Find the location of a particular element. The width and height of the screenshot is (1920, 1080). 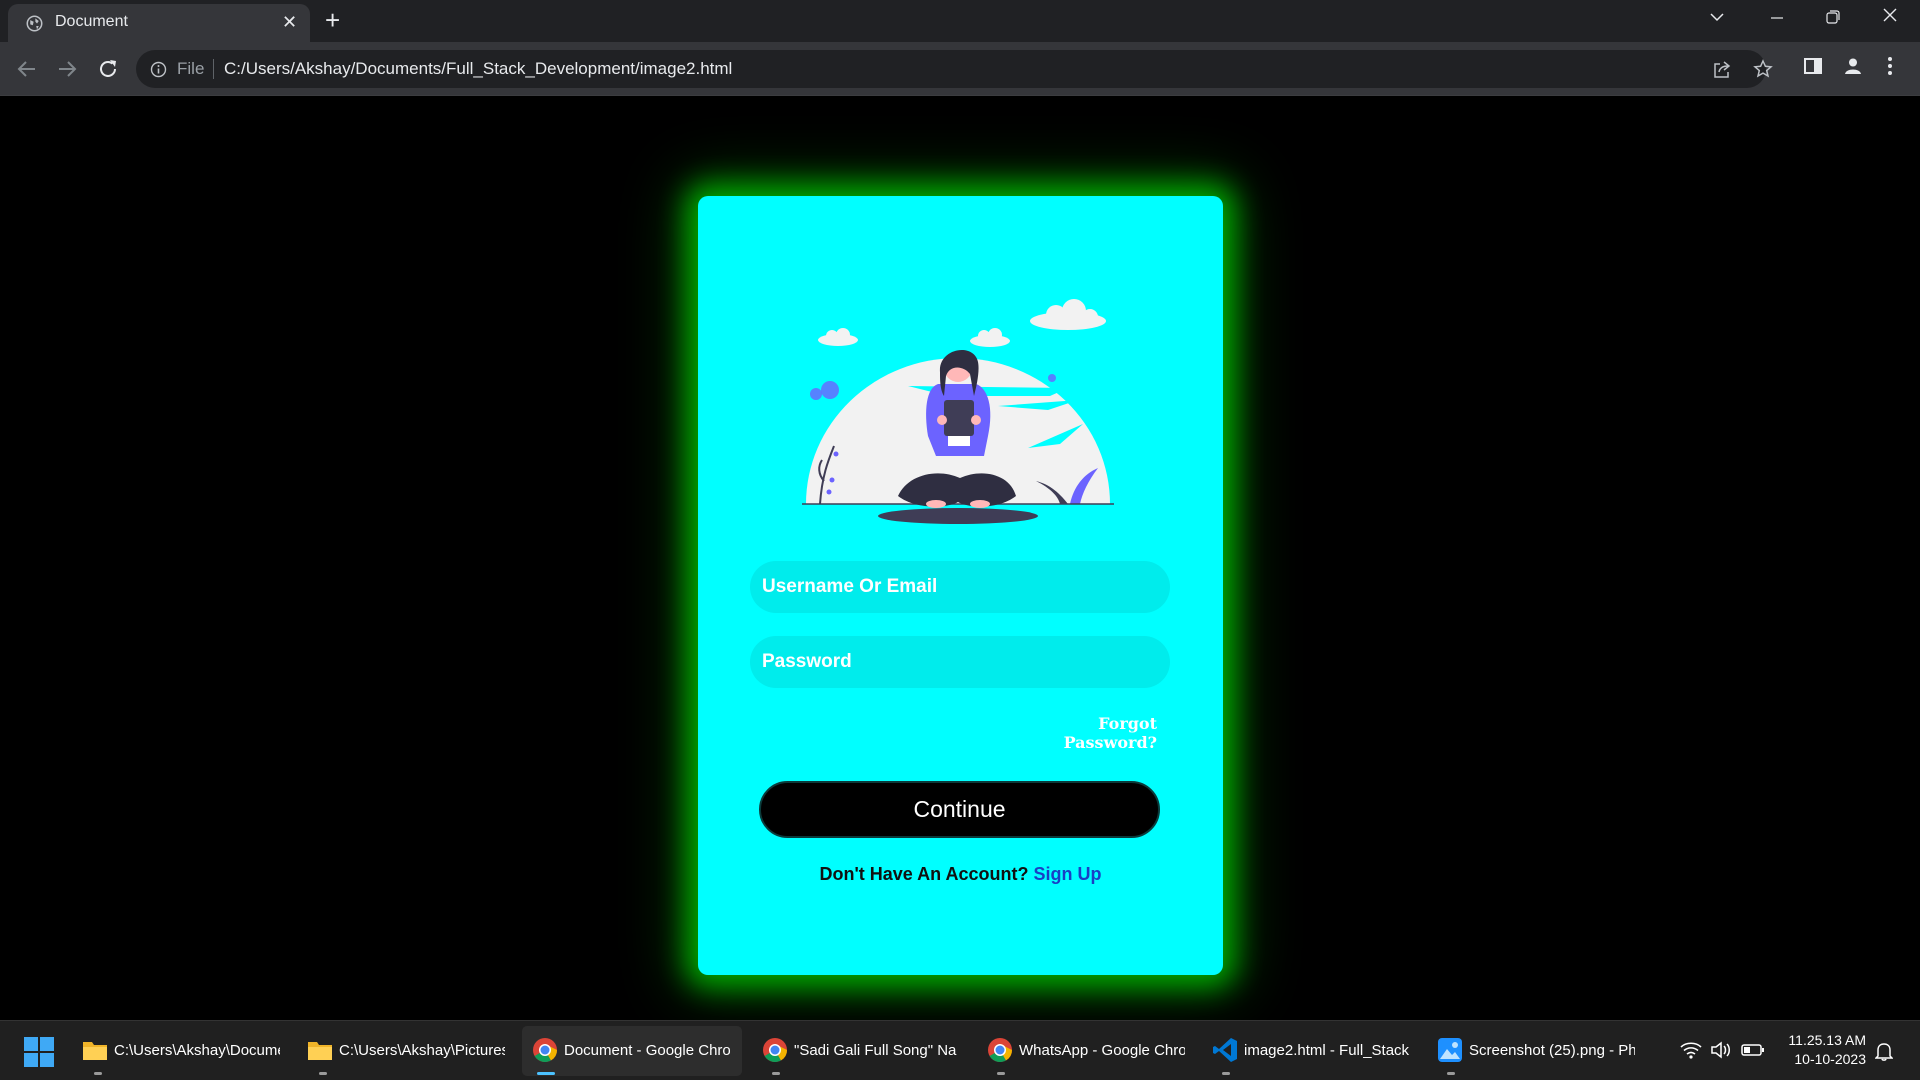

taskbar-item-explorer-pictures: C:\Users\Akshay\Pictures is located at coordinates (404, 1051).